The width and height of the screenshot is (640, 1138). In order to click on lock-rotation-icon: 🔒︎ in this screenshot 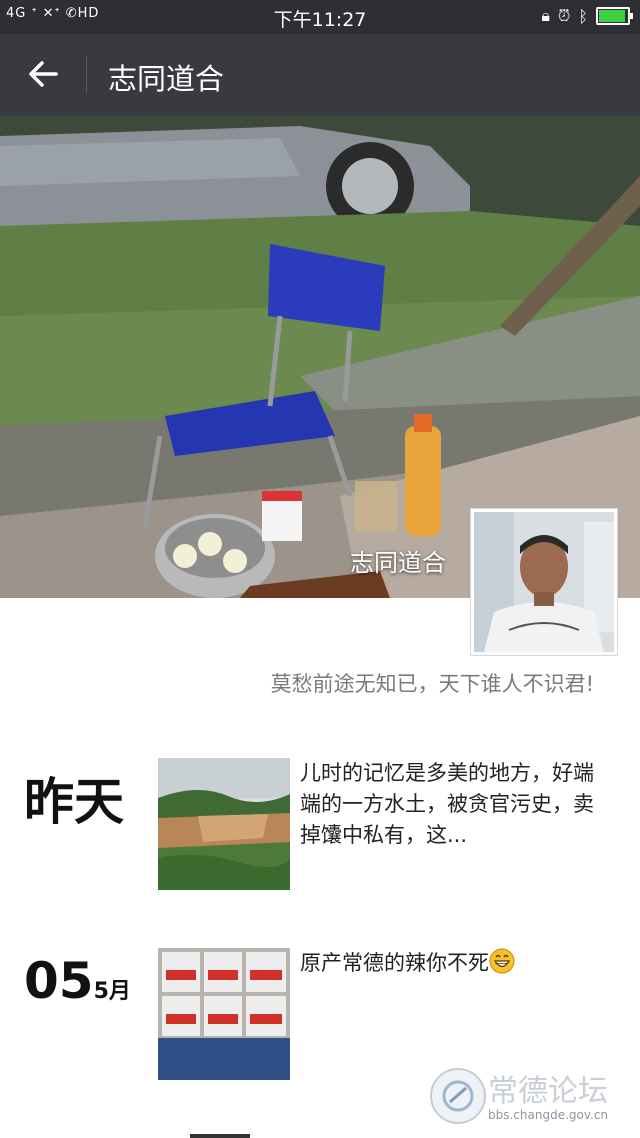, I will do `click(545, 15)`.